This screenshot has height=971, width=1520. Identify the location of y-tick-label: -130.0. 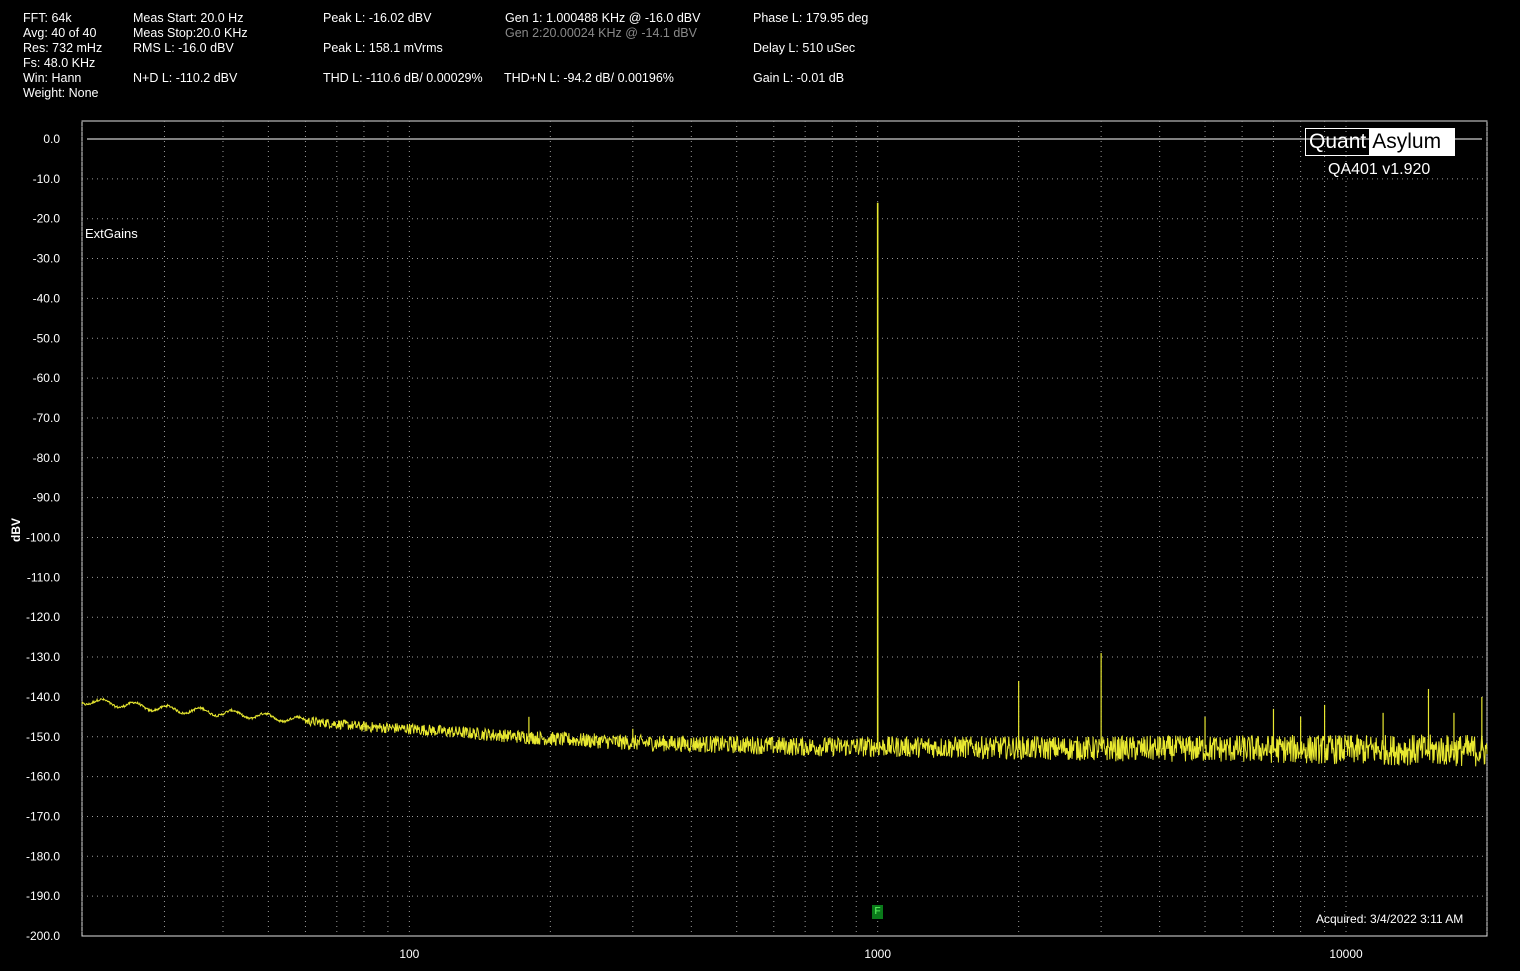
(43, 657).